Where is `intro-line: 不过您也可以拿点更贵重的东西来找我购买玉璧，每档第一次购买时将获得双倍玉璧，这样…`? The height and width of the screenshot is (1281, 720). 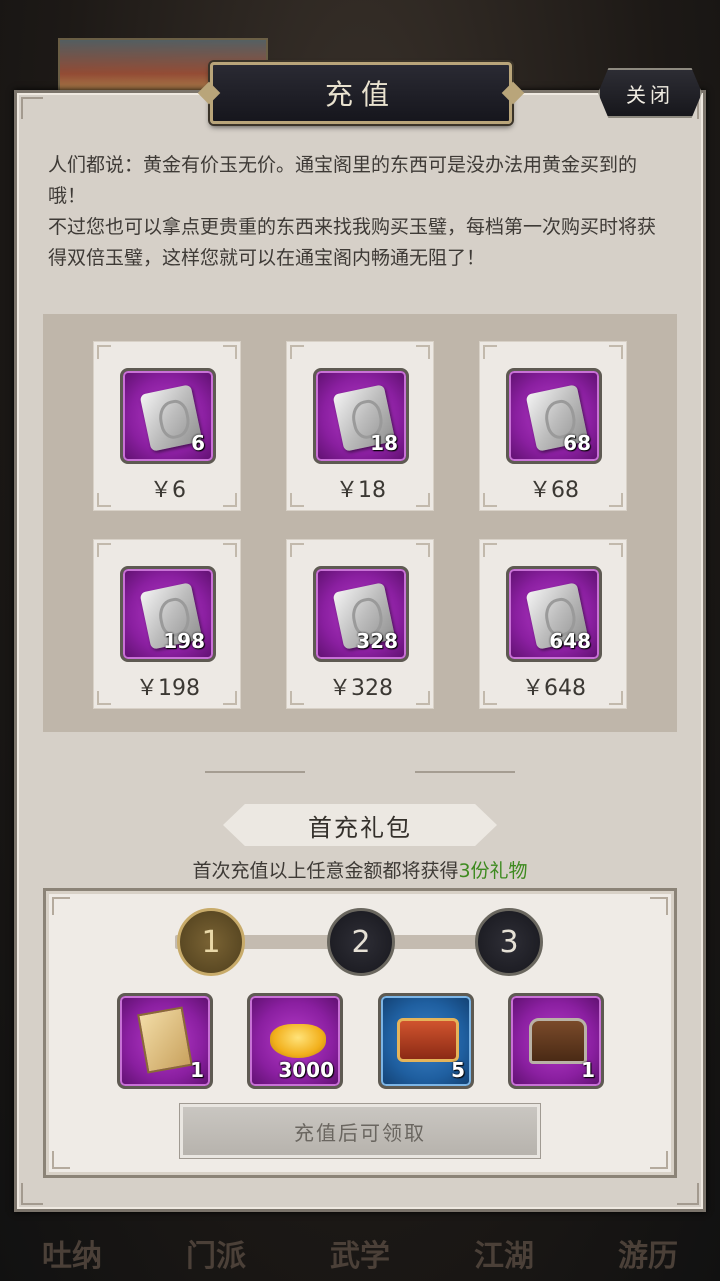
intro-line: 不过您也可以拿点更贵重的东西来找我购买玉璧，每档第一次购买时将获得双倍玉璧，这样… is located at coordinates (352, 242).